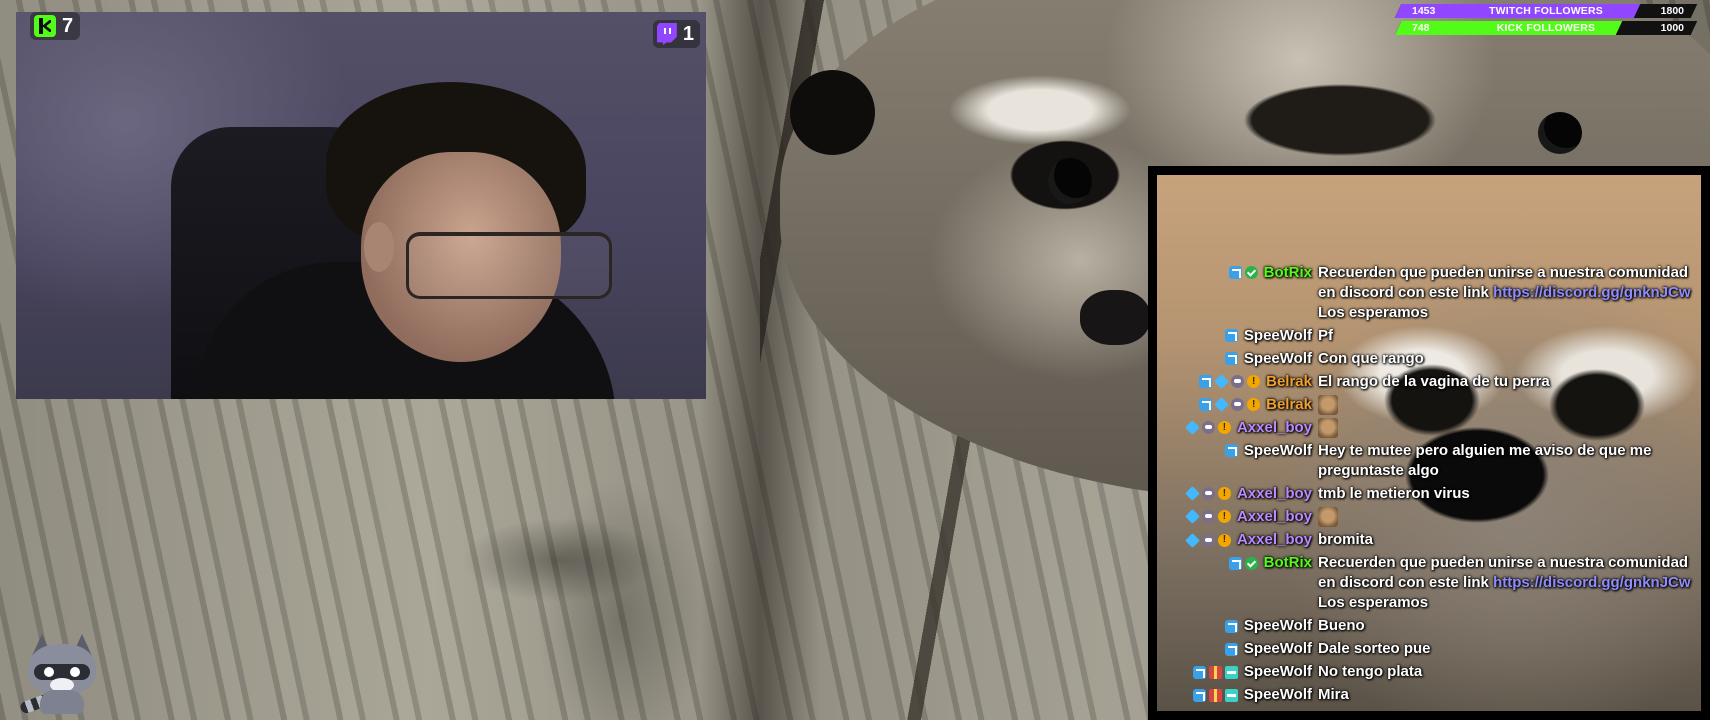 The image size is (1710, 720). I want to click on twitch-viewer-count: 1, so click(688, 33).